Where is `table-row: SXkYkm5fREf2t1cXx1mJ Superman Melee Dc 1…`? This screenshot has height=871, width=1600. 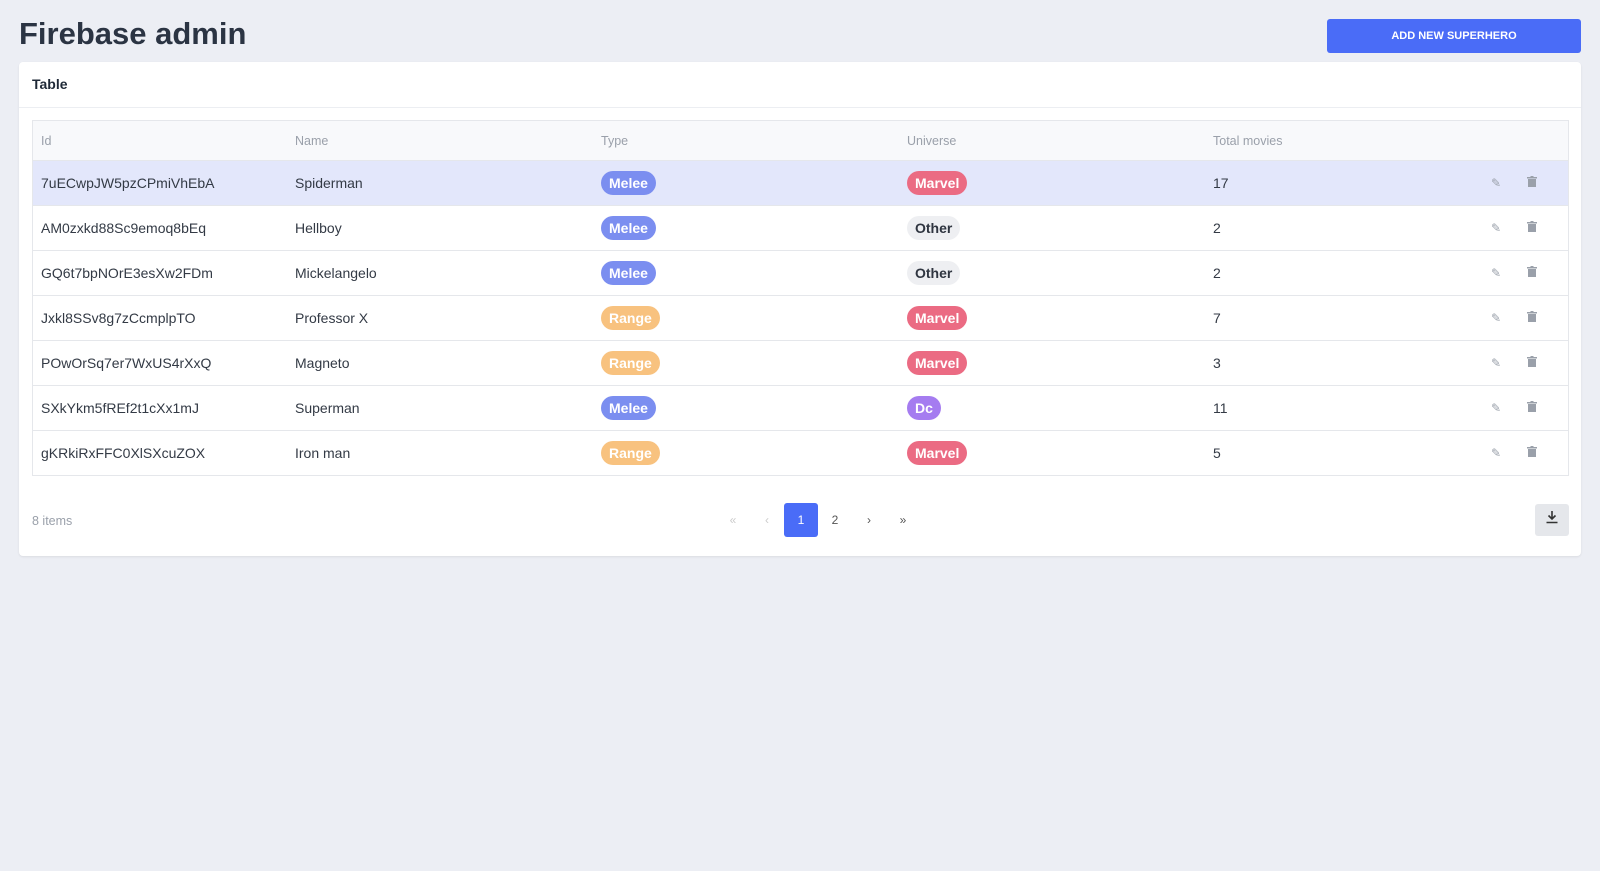
table-row: SXkYkm5fREf2t1cXx1mJ Superman Melee Dc 1… is located at coordinates (800, 408).